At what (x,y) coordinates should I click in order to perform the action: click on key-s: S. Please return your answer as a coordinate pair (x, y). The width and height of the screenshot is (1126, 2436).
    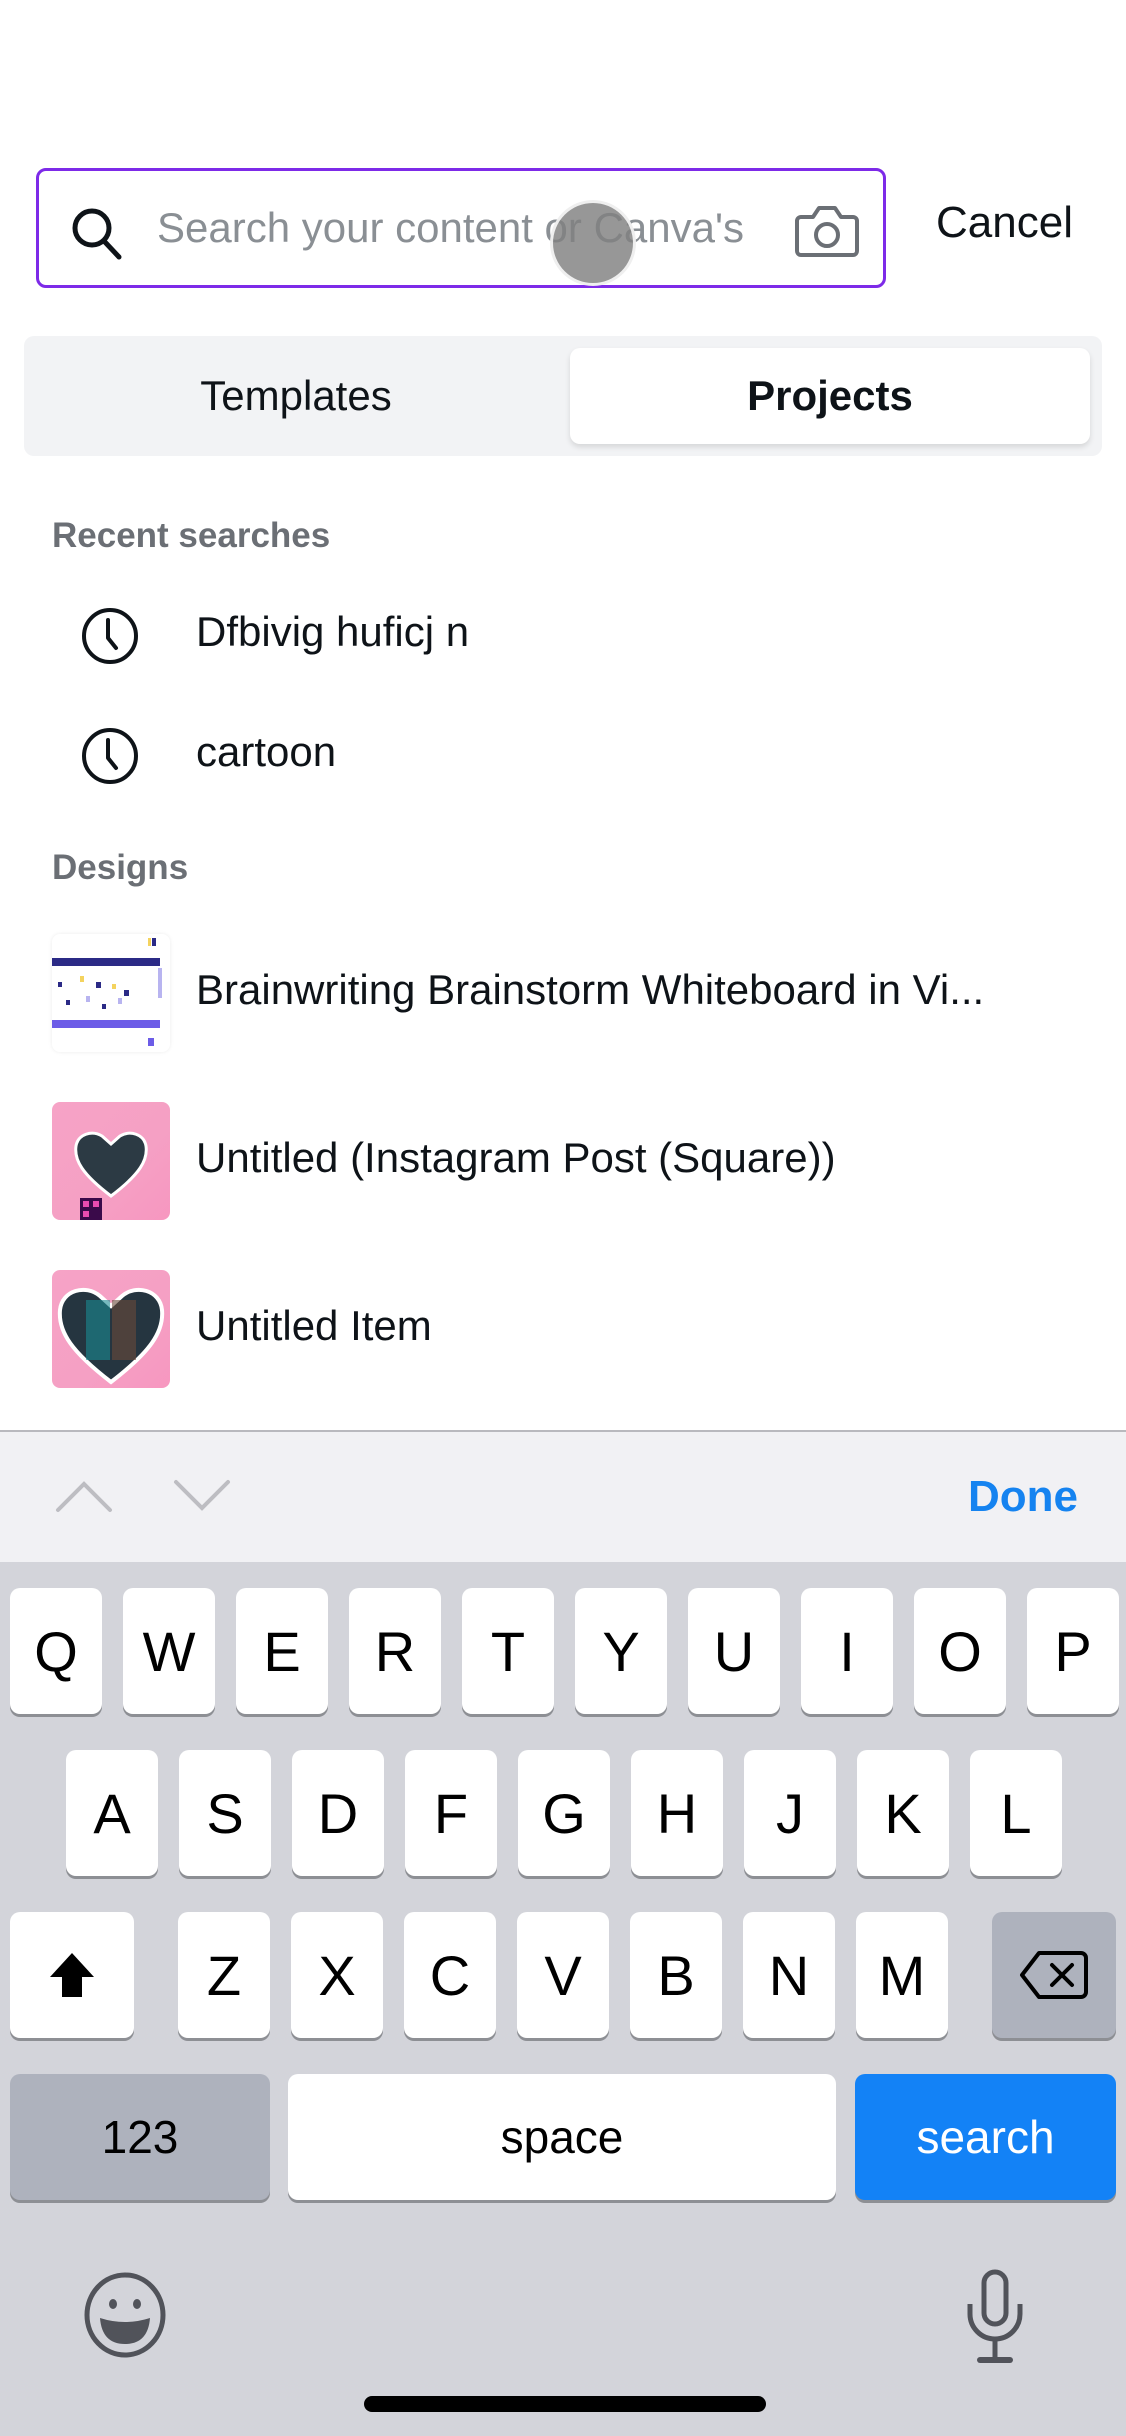
    Looking at the image, I should click on (225, 1813).